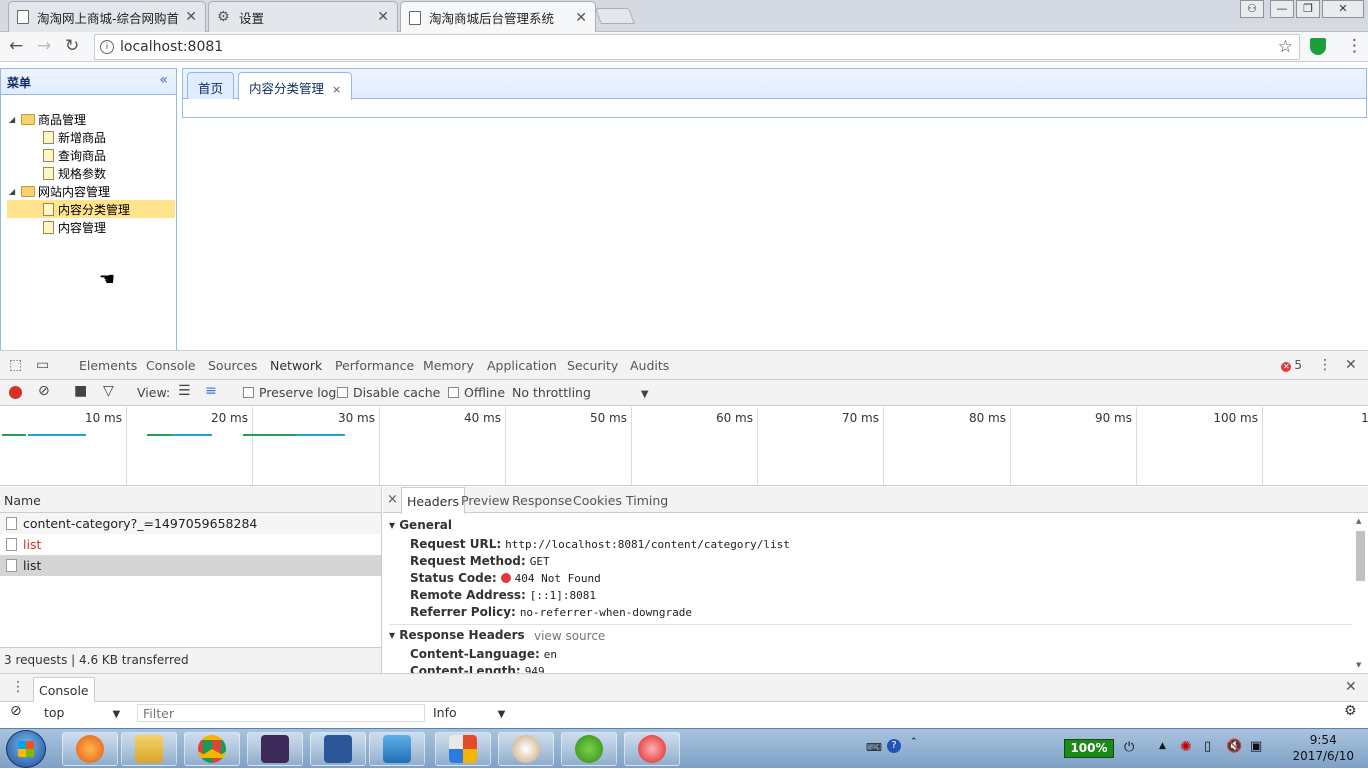 Image resolution: width=1368 pixels, height=769 pixels. I want to click on tree-item-query-product: 查询商品, so click(91, 155).